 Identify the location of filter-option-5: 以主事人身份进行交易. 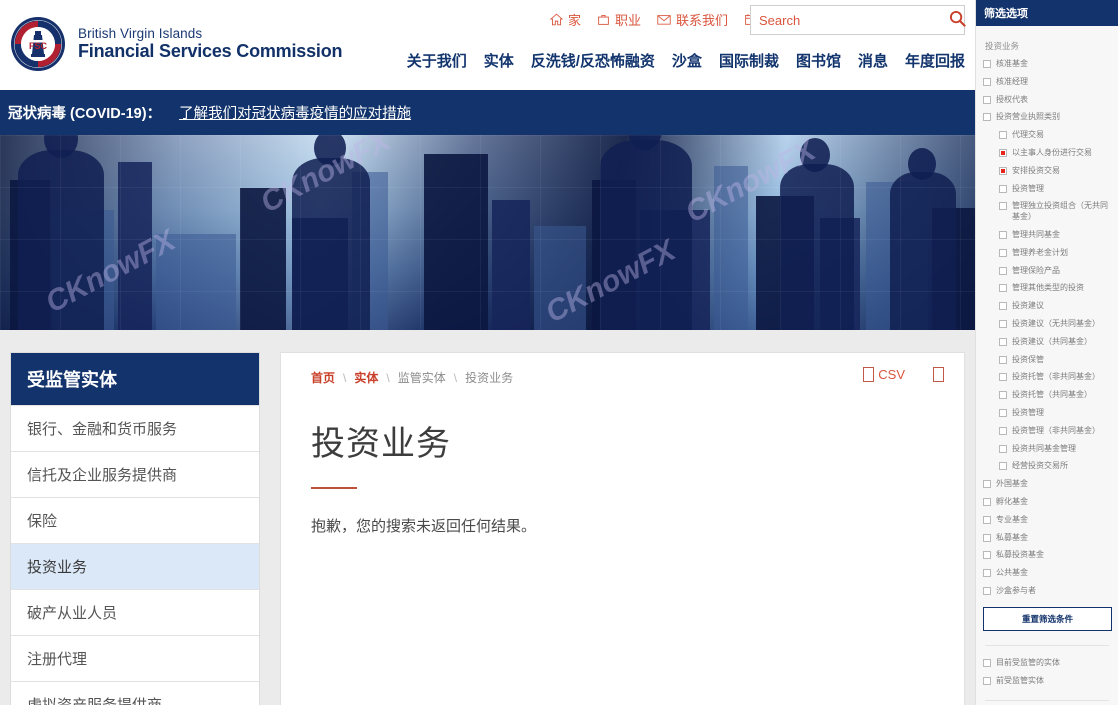
(1055, 153).